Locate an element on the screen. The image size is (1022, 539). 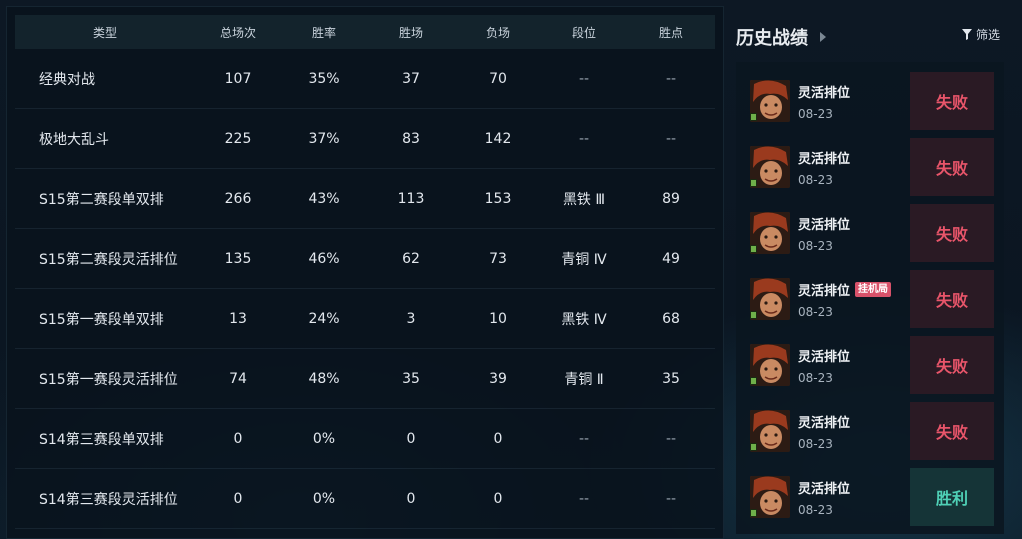
cell-lp: 68 is located at coordinates (671, 318).